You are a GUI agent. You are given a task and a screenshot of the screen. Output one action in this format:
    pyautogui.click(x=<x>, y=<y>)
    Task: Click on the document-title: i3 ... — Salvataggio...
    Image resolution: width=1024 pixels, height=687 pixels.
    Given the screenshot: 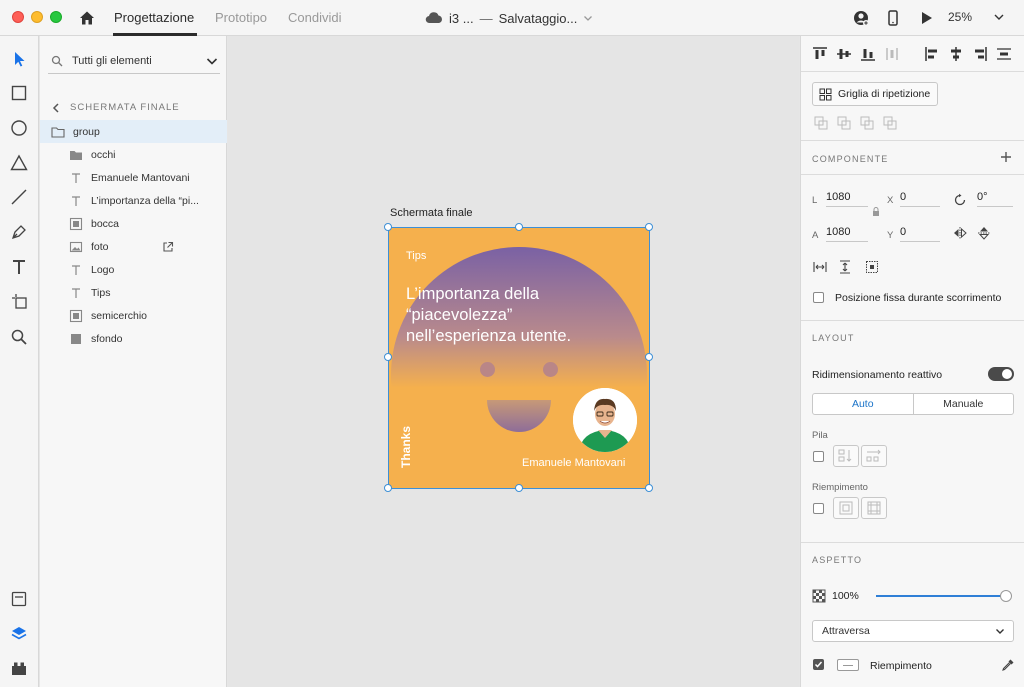 What is the action you would take?
    pyautogui.click(x=509, y=18)
    